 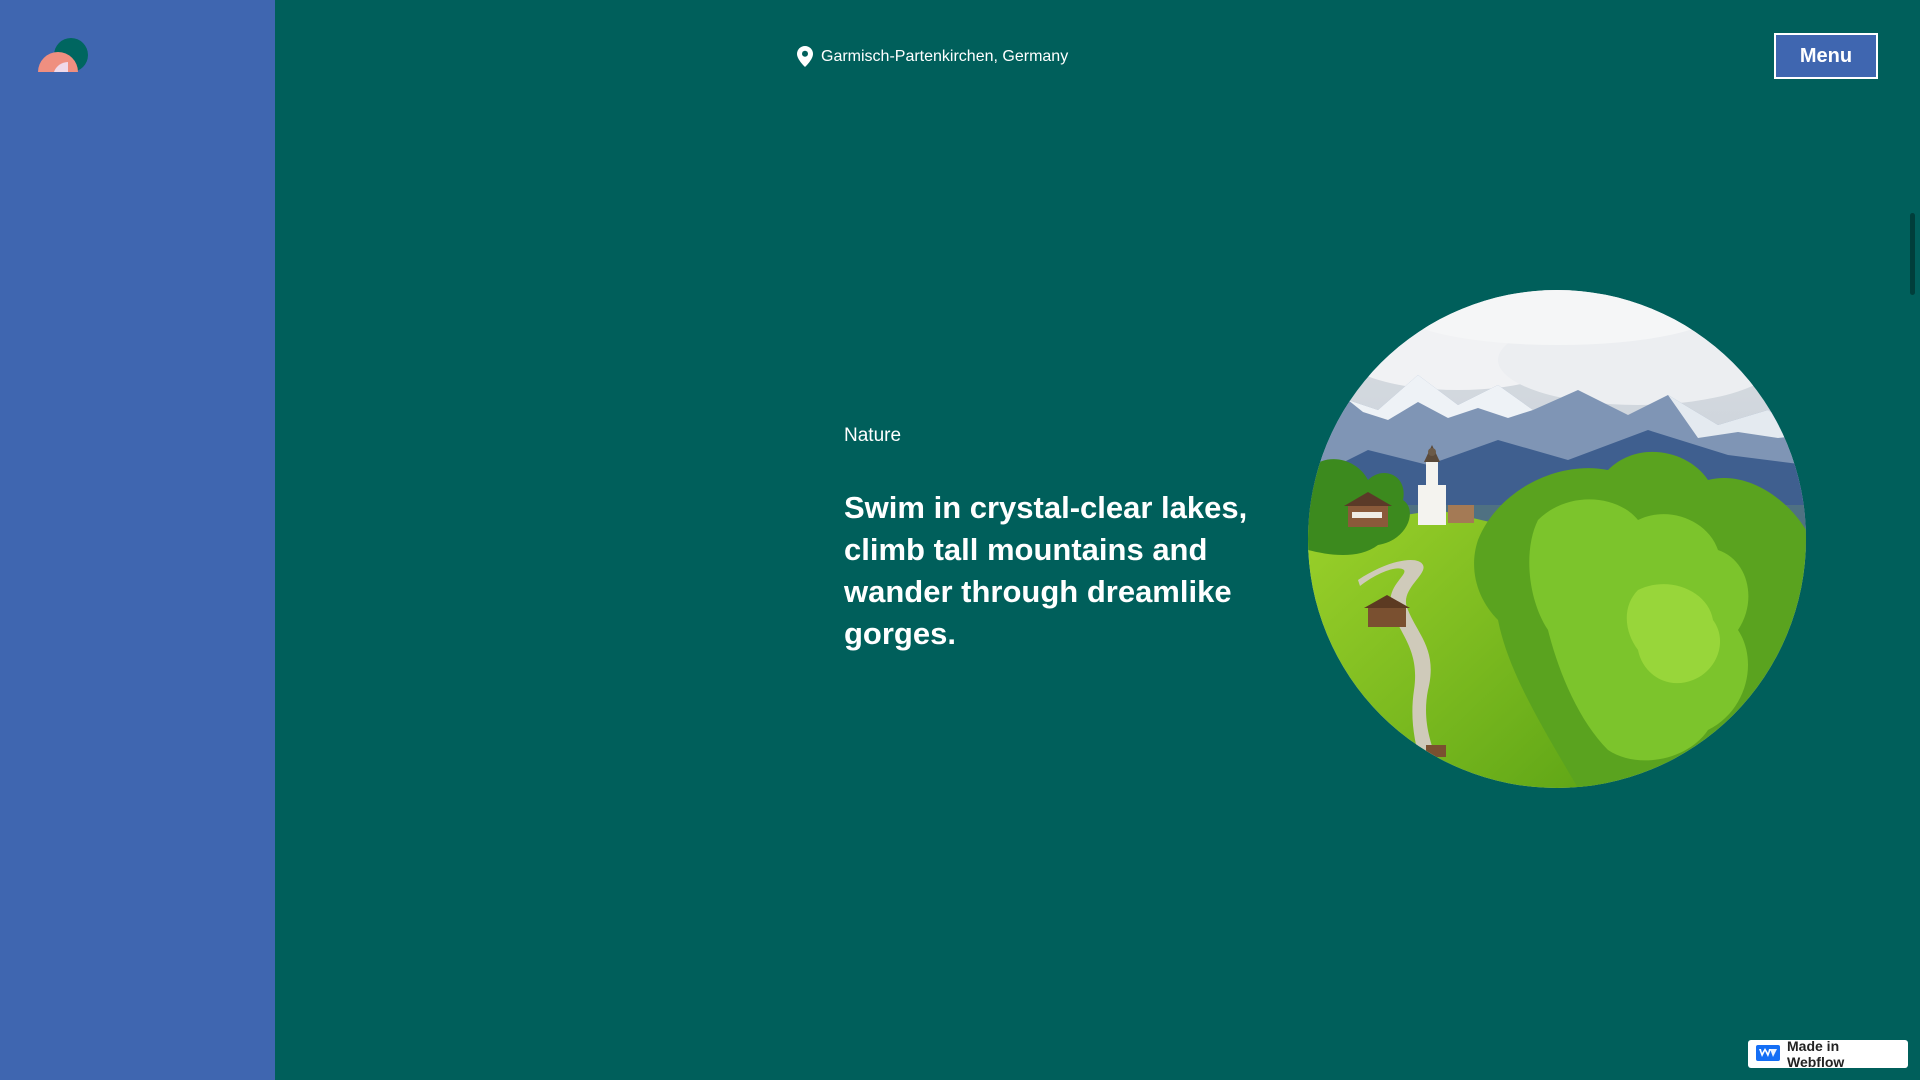 I want to click on scrollbar-thumb, so click(x=1912, y=254).